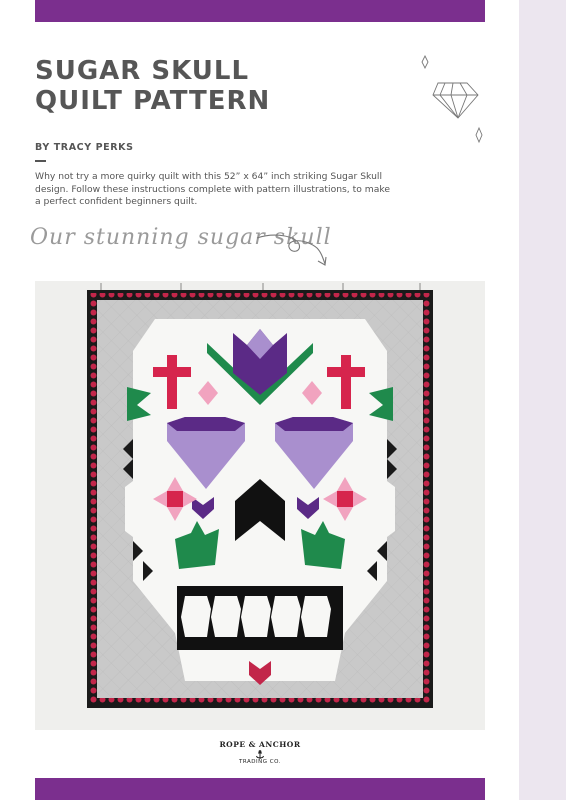 The image size is (566, 800). I want to click on byline-divider, so click(40, 161).